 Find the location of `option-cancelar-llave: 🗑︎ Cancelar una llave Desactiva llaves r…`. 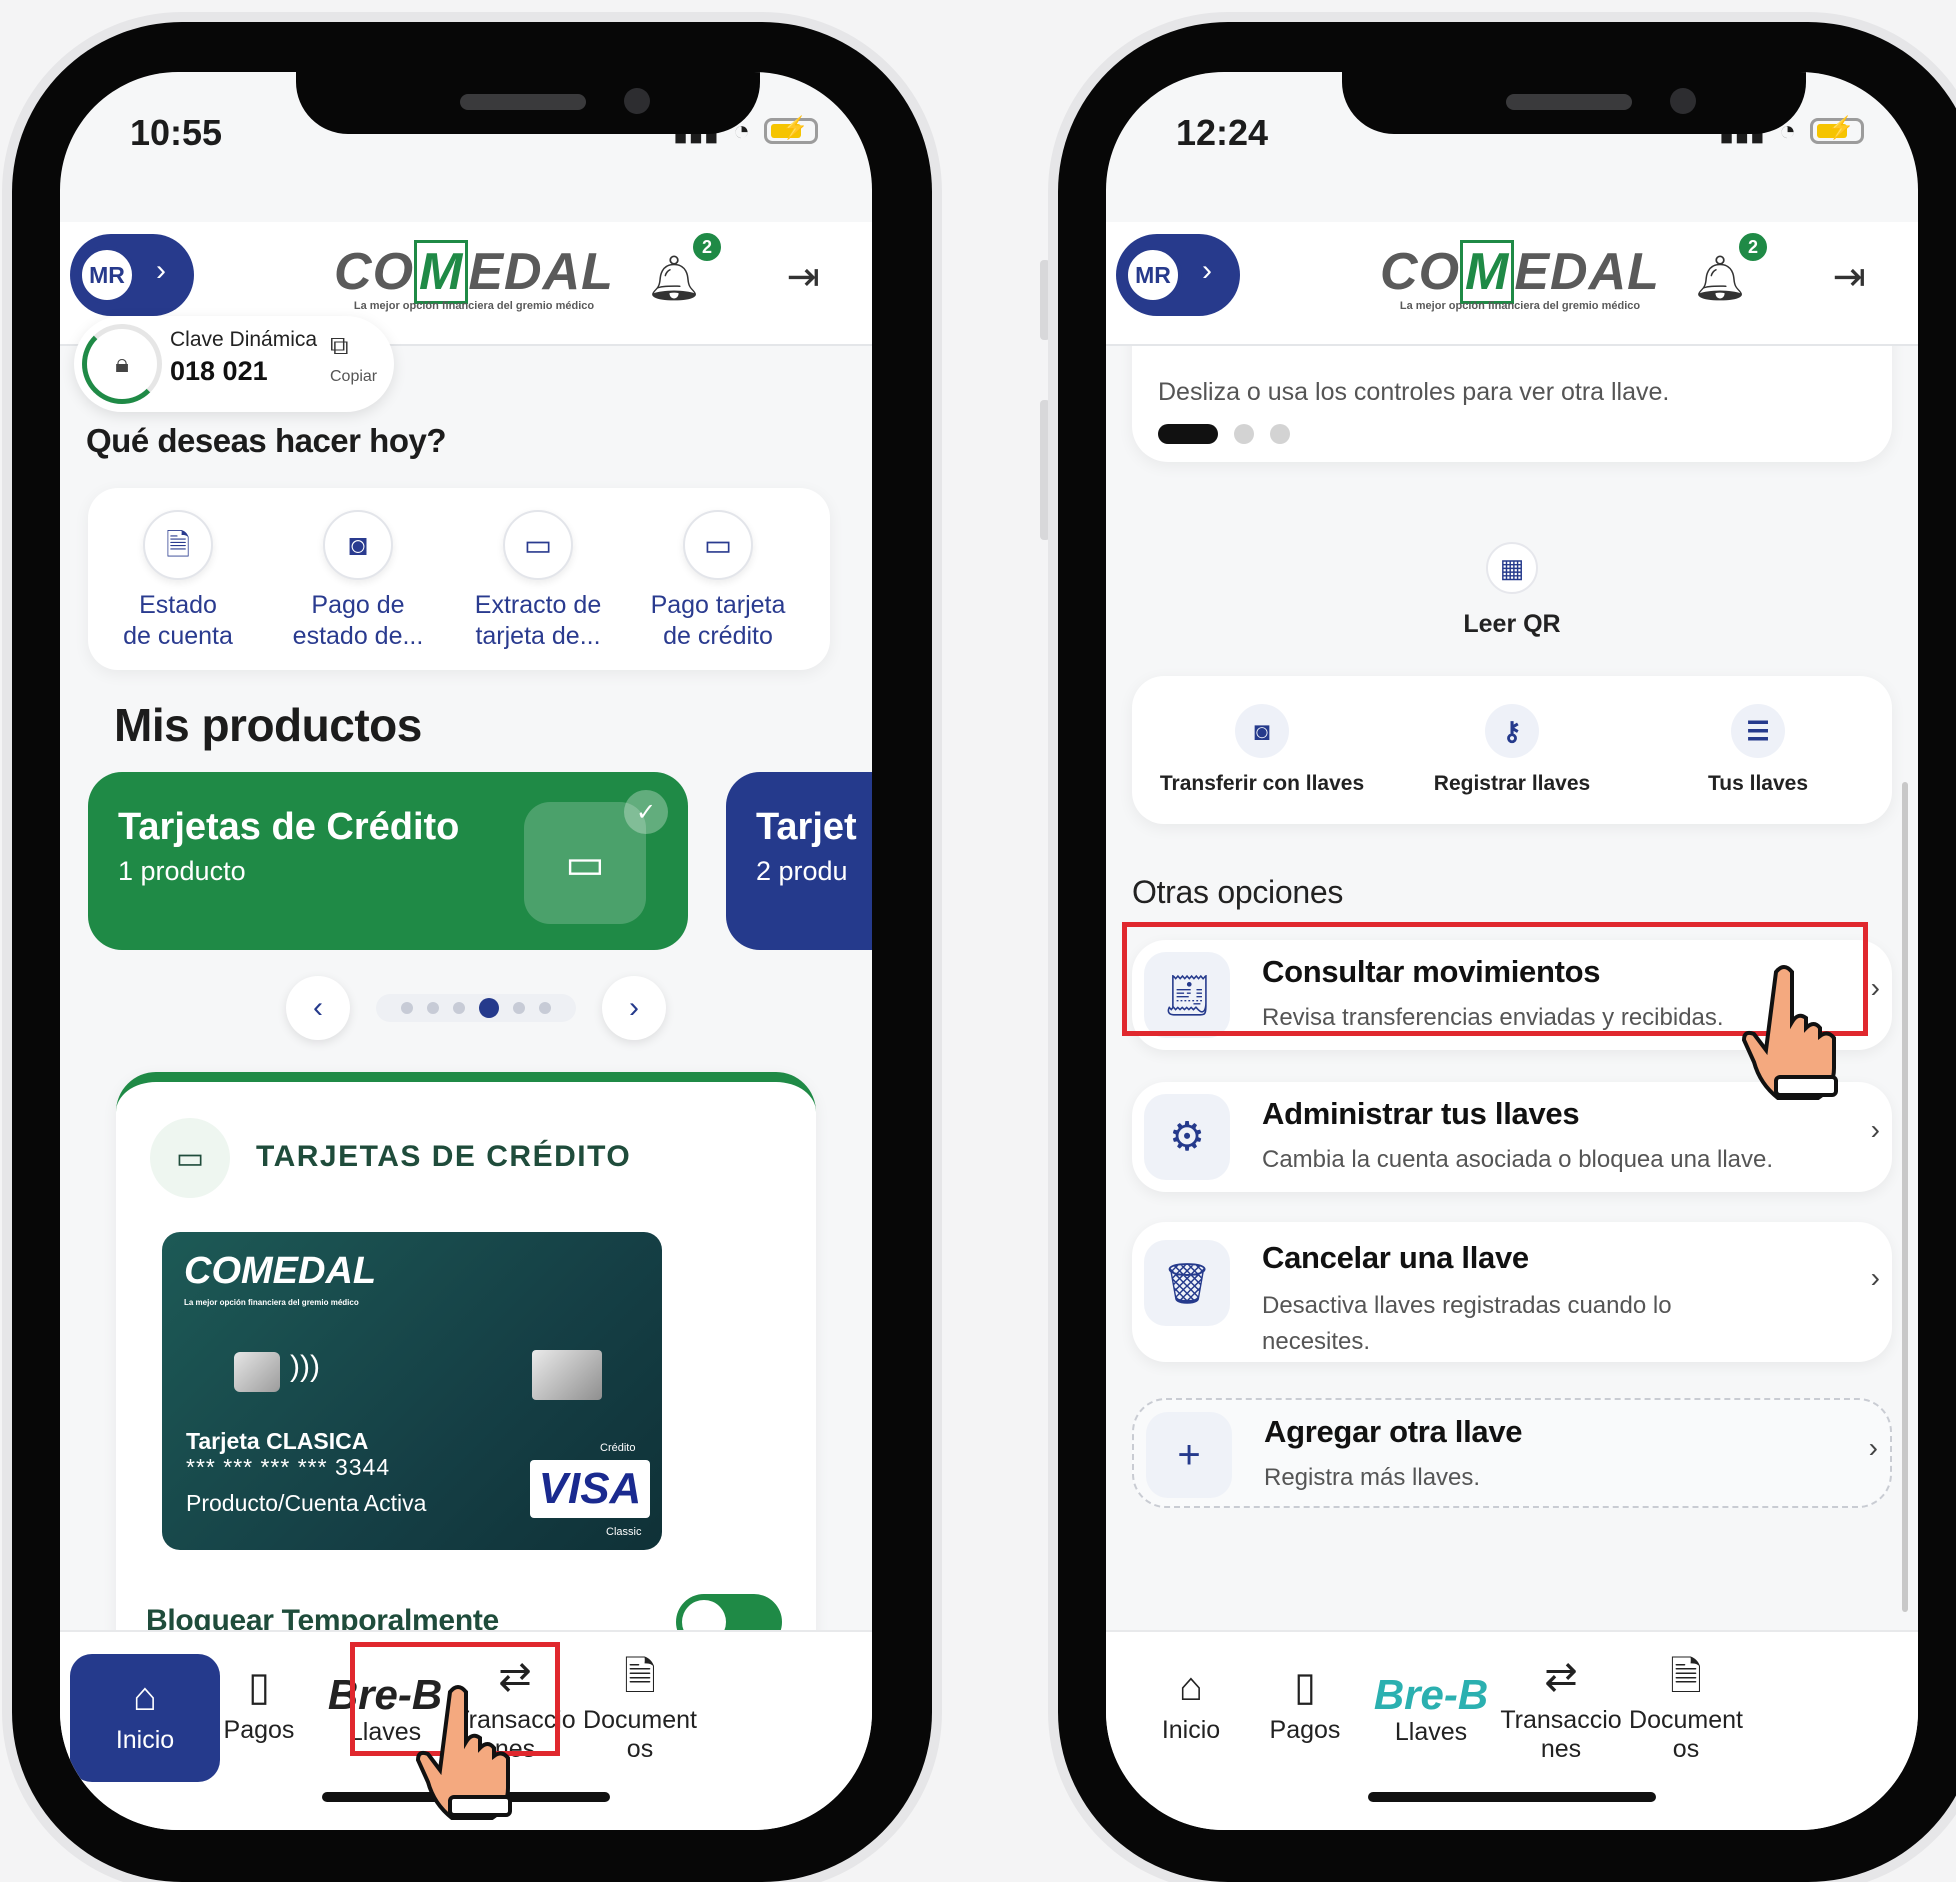

option-cancelar-llave: 🗑︎ Cancelar una llave Desactiva llaves r… is located at coordinates (1512, 1292).